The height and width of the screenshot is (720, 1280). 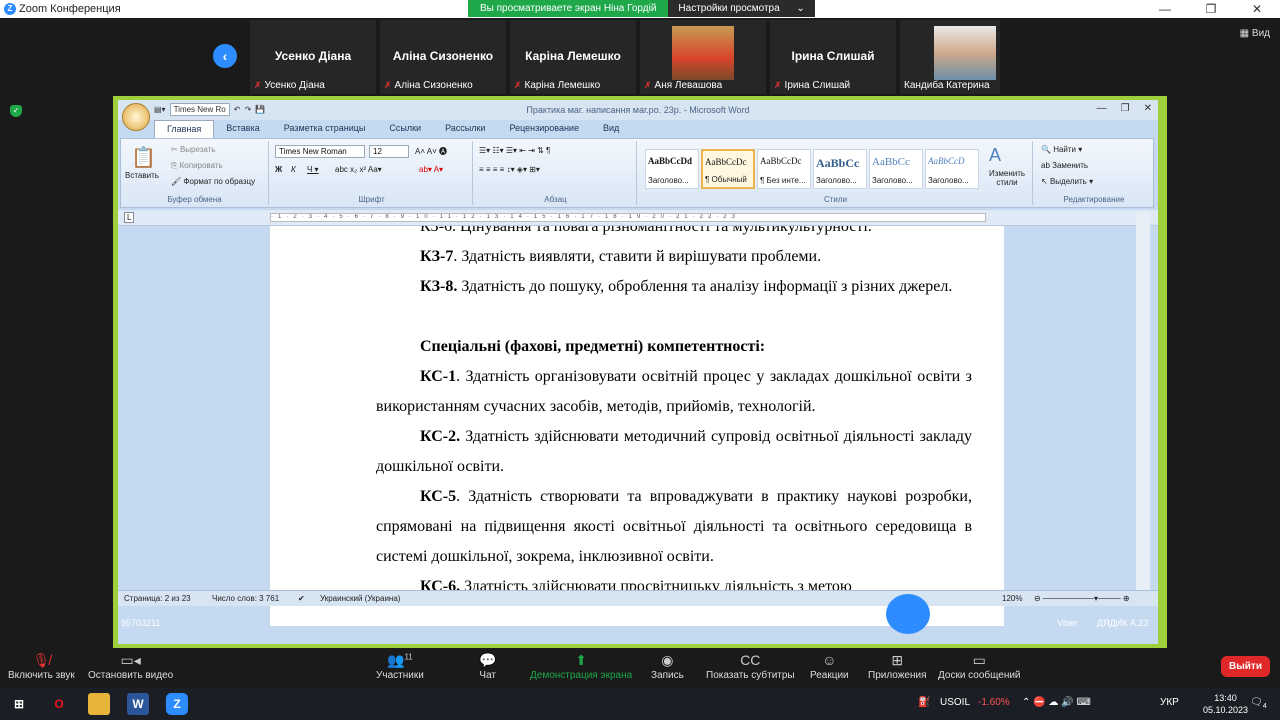 What do you see at coordinates (278, 169) in the screenshot?
I see `bold-icon: Ж` at bounding box center [278, 169].